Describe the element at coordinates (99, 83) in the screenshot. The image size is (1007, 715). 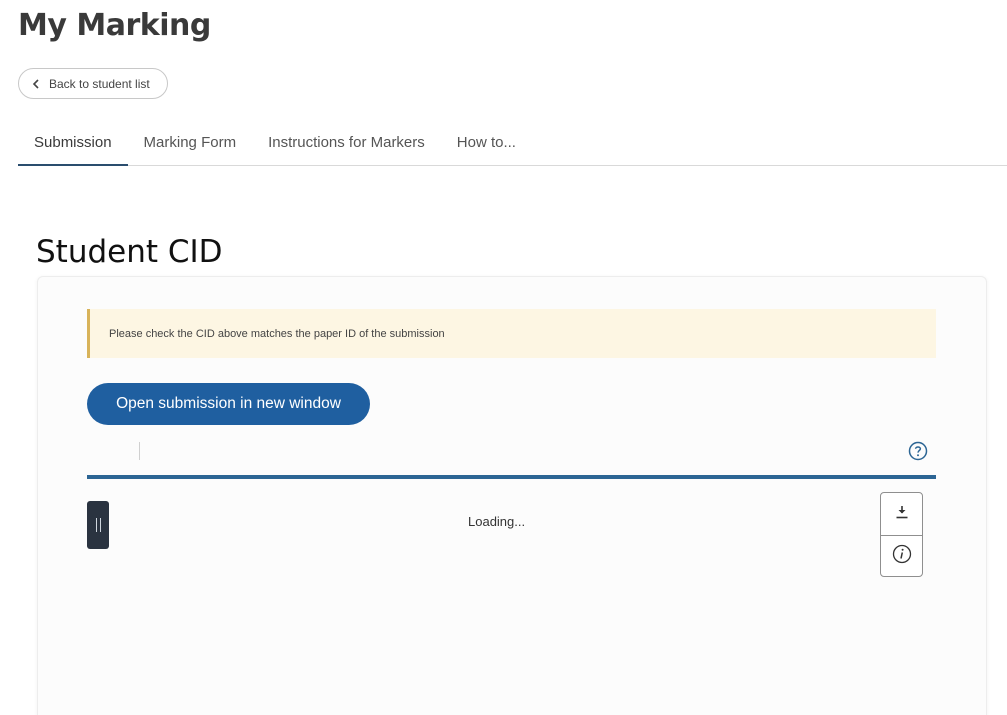
I see `back-button-label: Back to student list` at that location.